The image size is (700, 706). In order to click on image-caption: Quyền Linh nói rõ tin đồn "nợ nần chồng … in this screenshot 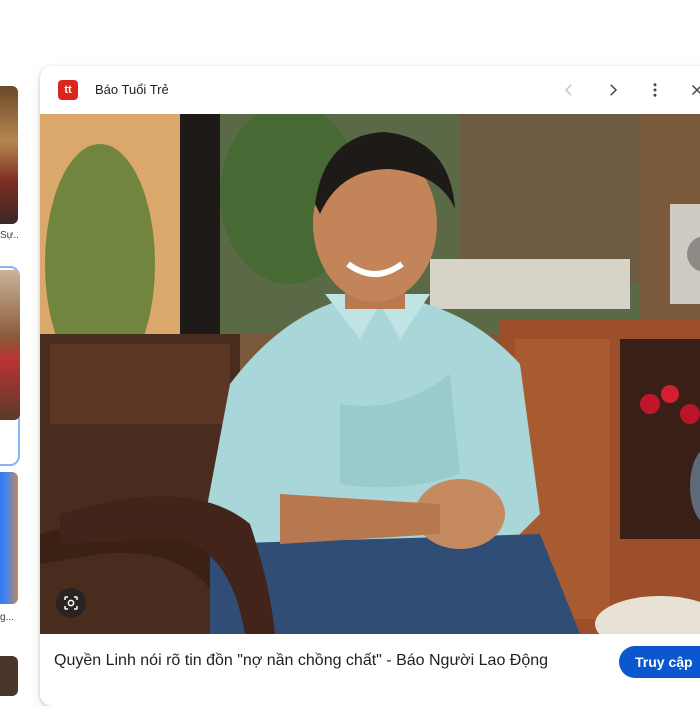, I will do `click(301, 661)`.